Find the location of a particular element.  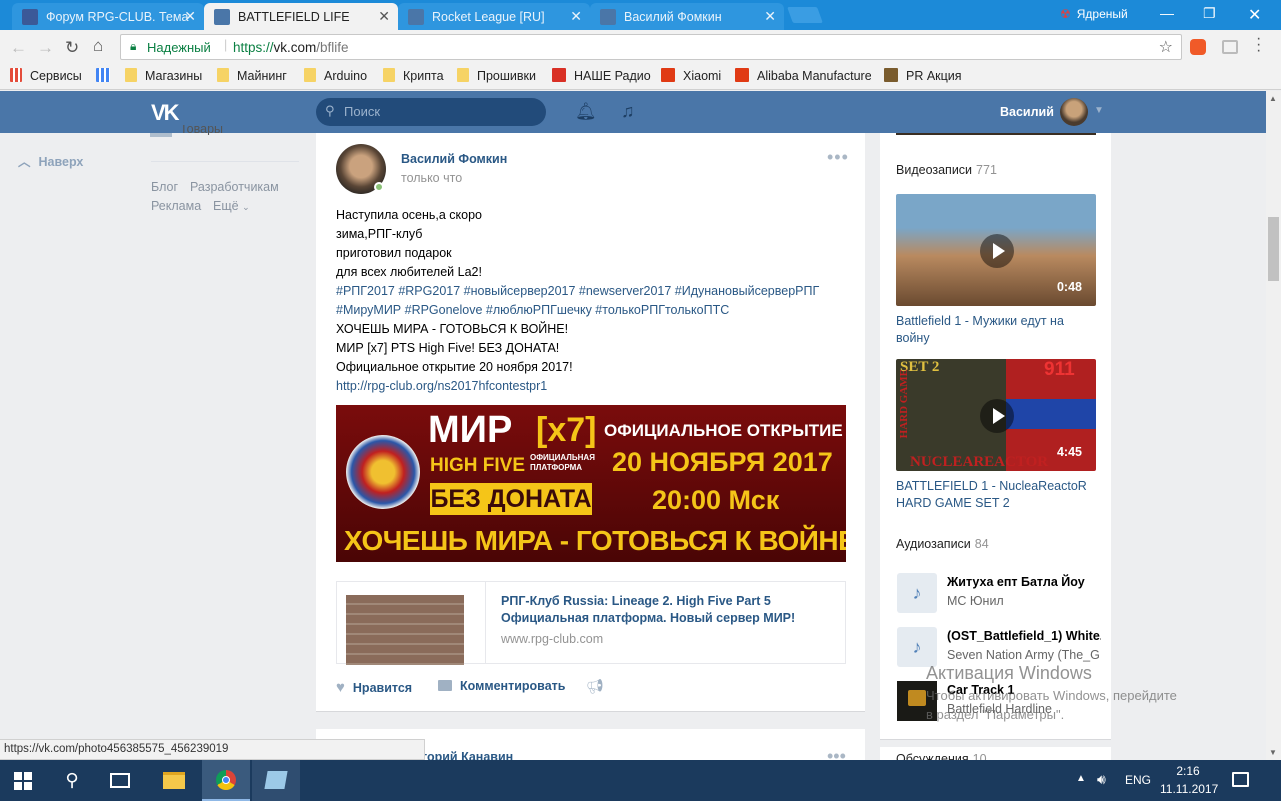

brave-extension-icon is located at coordinates (1198, 47).